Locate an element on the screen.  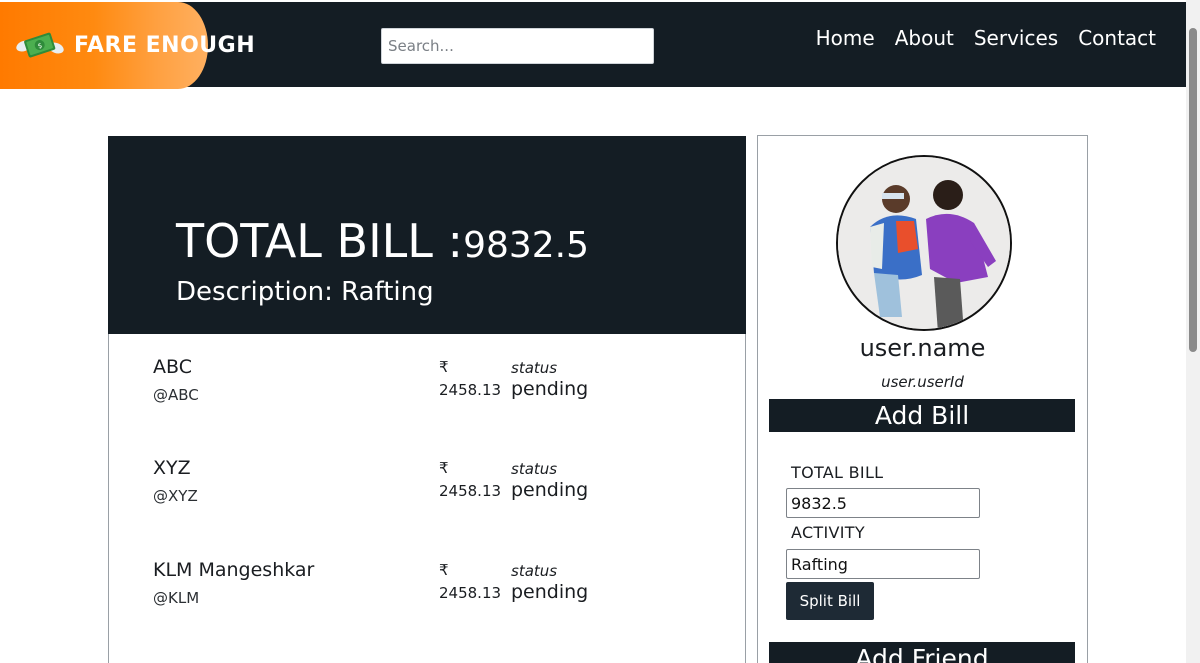
add-friend-title: Add Friend is located at coordinates (922, 652).